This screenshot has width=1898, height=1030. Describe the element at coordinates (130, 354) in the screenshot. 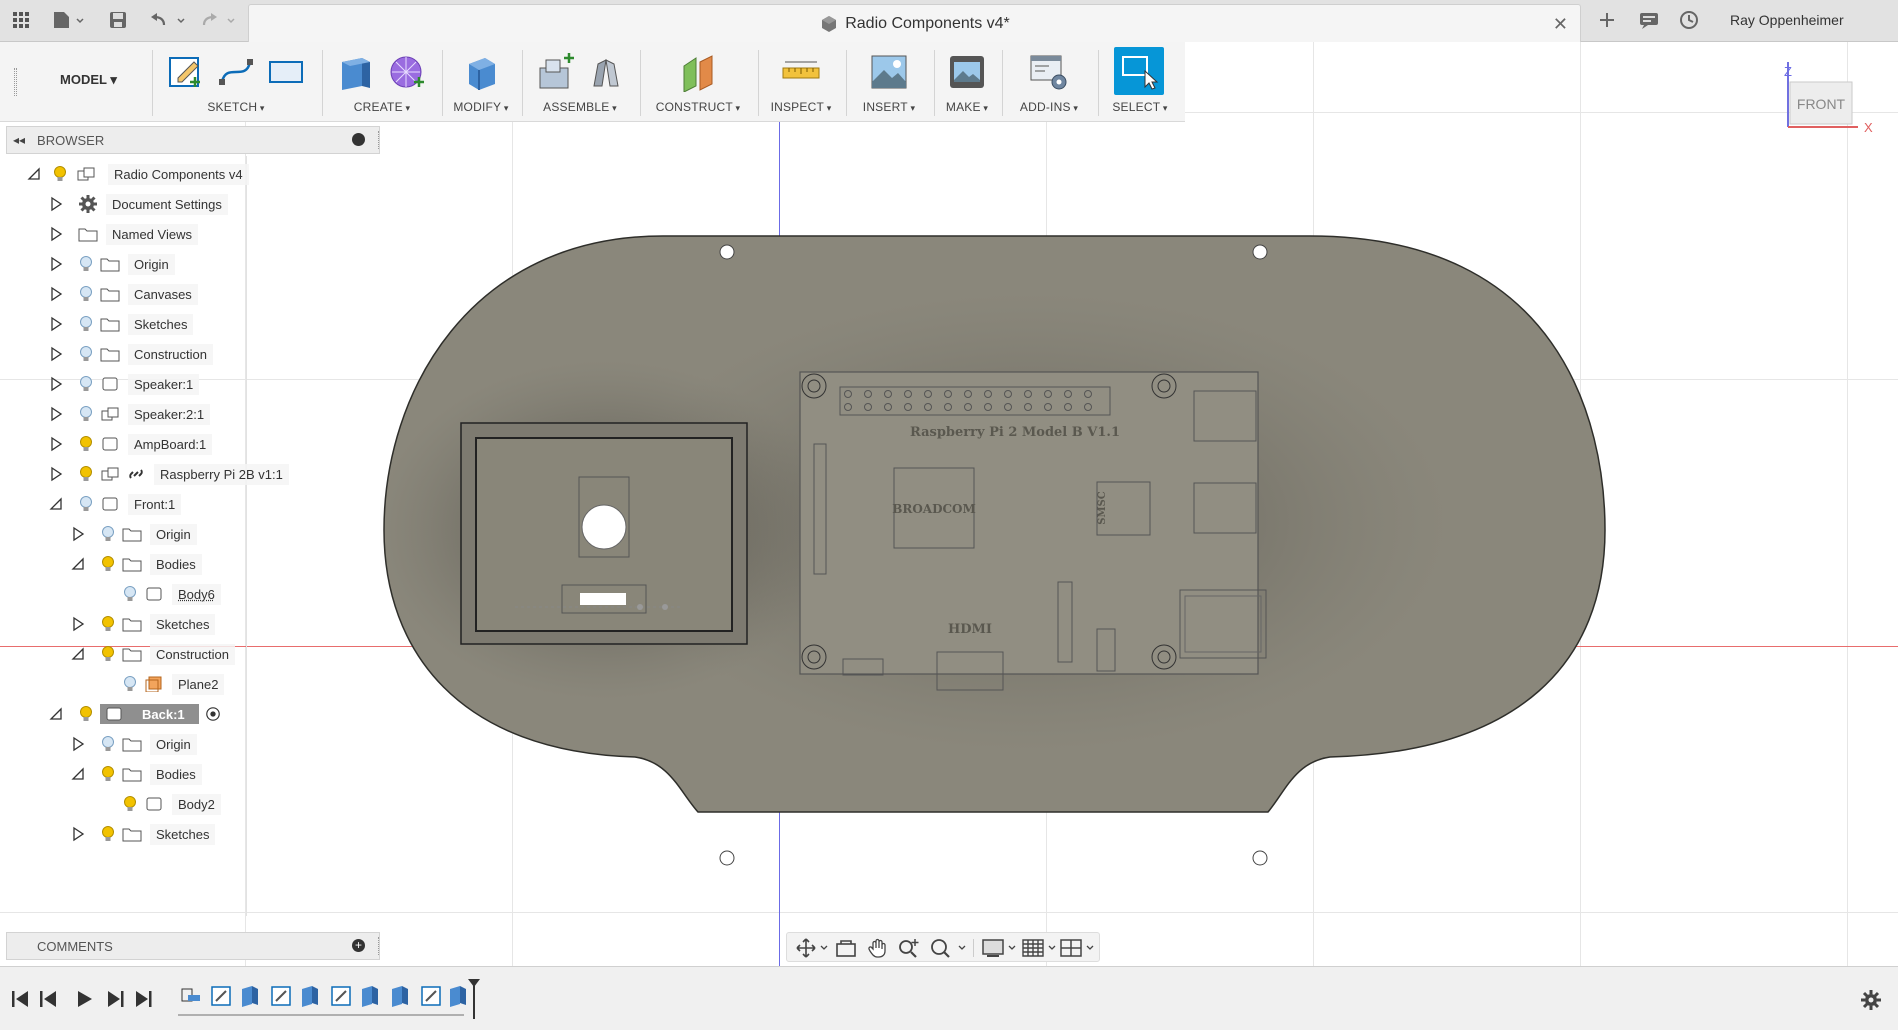

I see `tree-item-construction: Construction` at that location.